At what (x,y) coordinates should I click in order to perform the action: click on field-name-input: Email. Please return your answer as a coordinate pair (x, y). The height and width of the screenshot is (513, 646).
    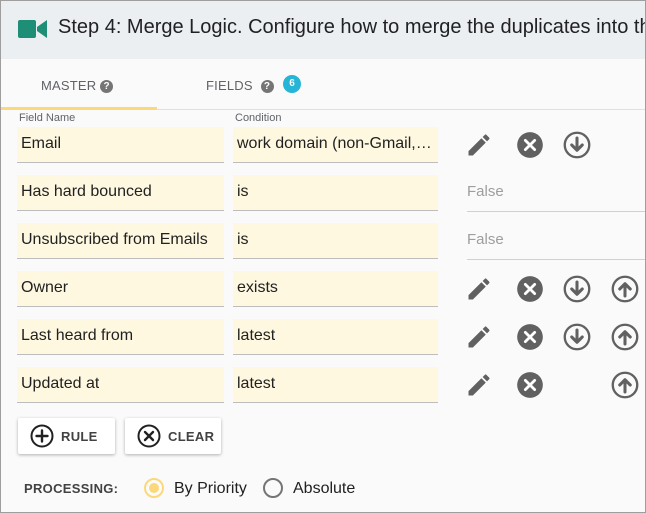
    Looking at the image, I should click on (120, 145).